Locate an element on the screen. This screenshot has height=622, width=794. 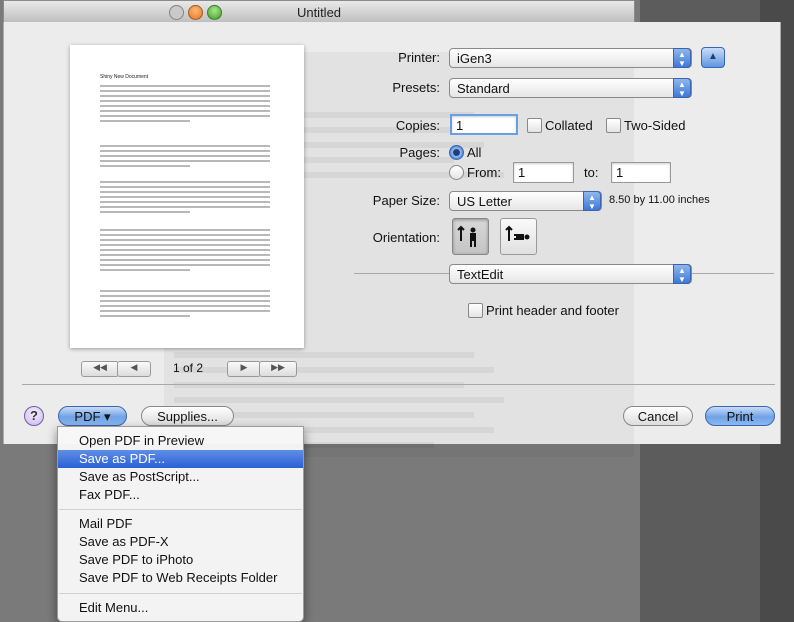
collated-checkbox is located at coordinates (534, 125).